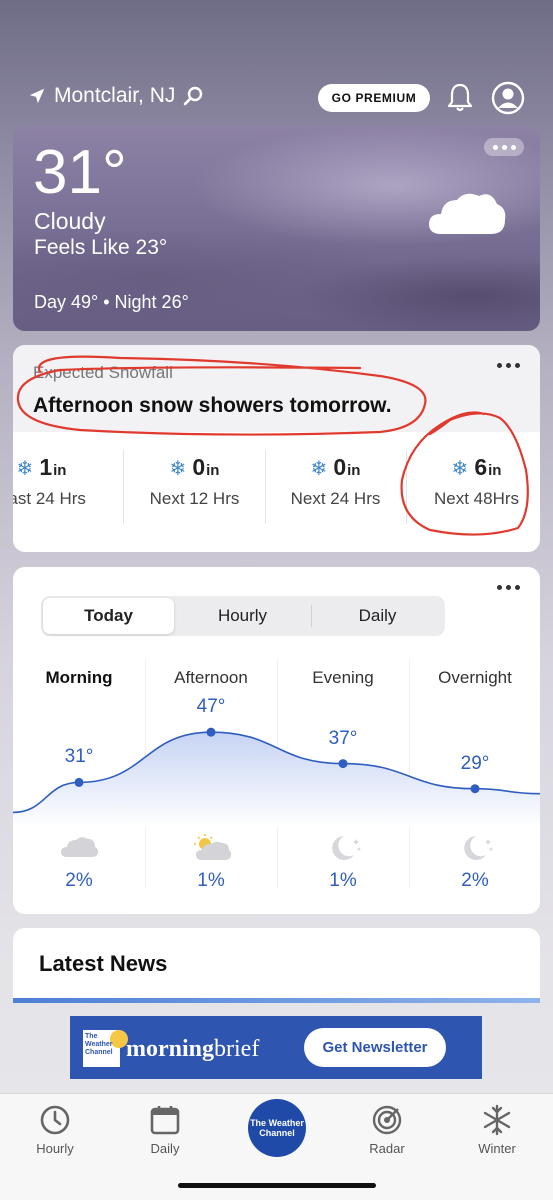 This screenshot has width=553, height=1200. Describe the element at coordinates (79, 678) in the screenshot. I see `period-morning: Morning` at that location.